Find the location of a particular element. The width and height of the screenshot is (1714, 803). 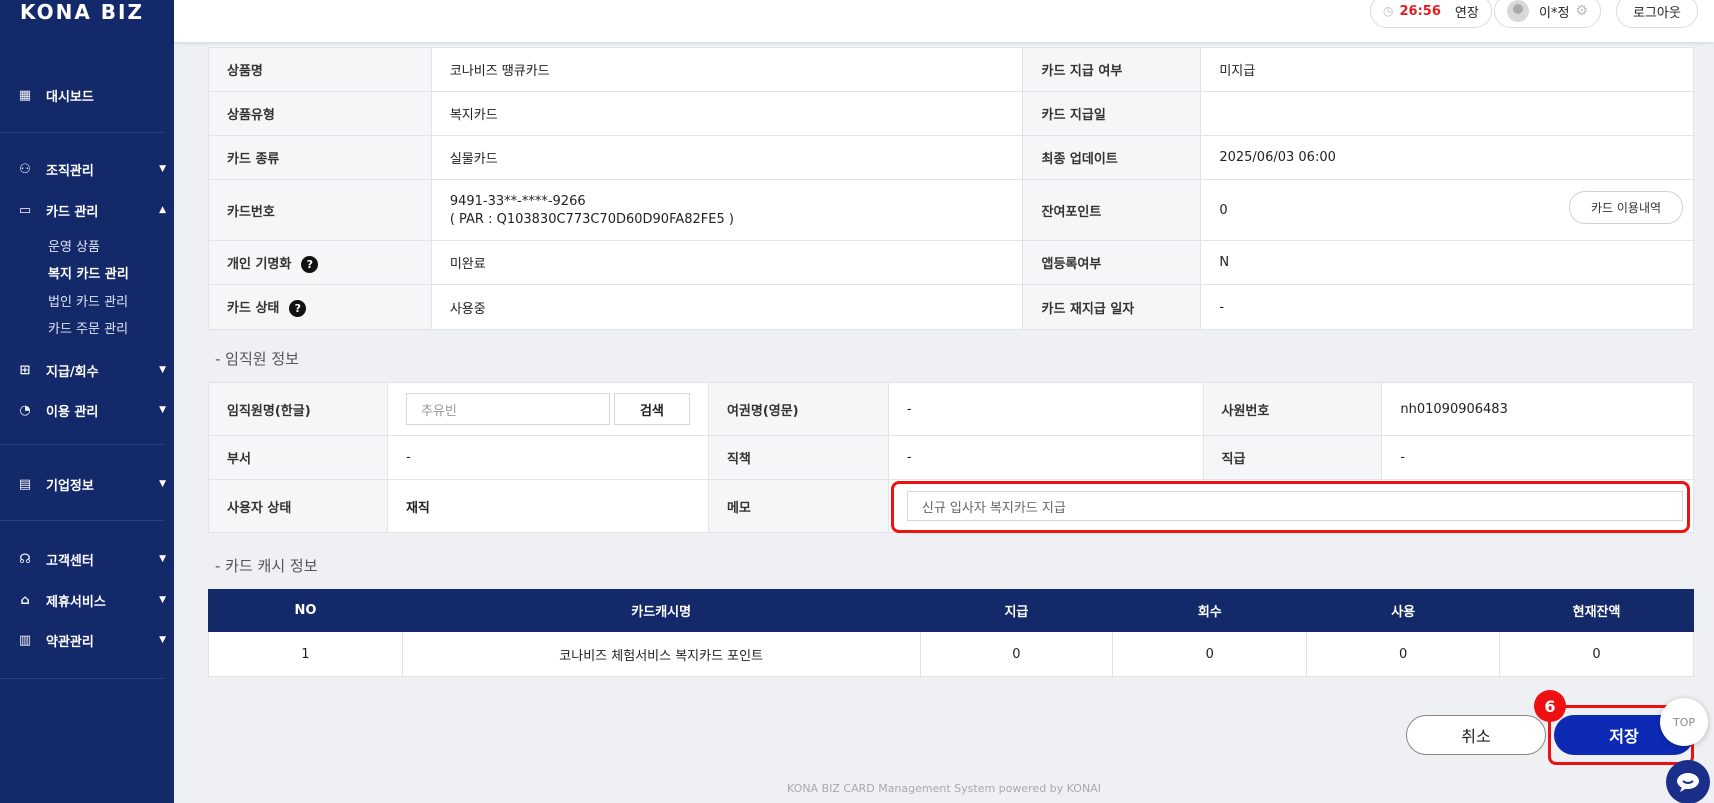

last-update-value: 2025/06/03 06:00 is located at coordinates (1447, 157).